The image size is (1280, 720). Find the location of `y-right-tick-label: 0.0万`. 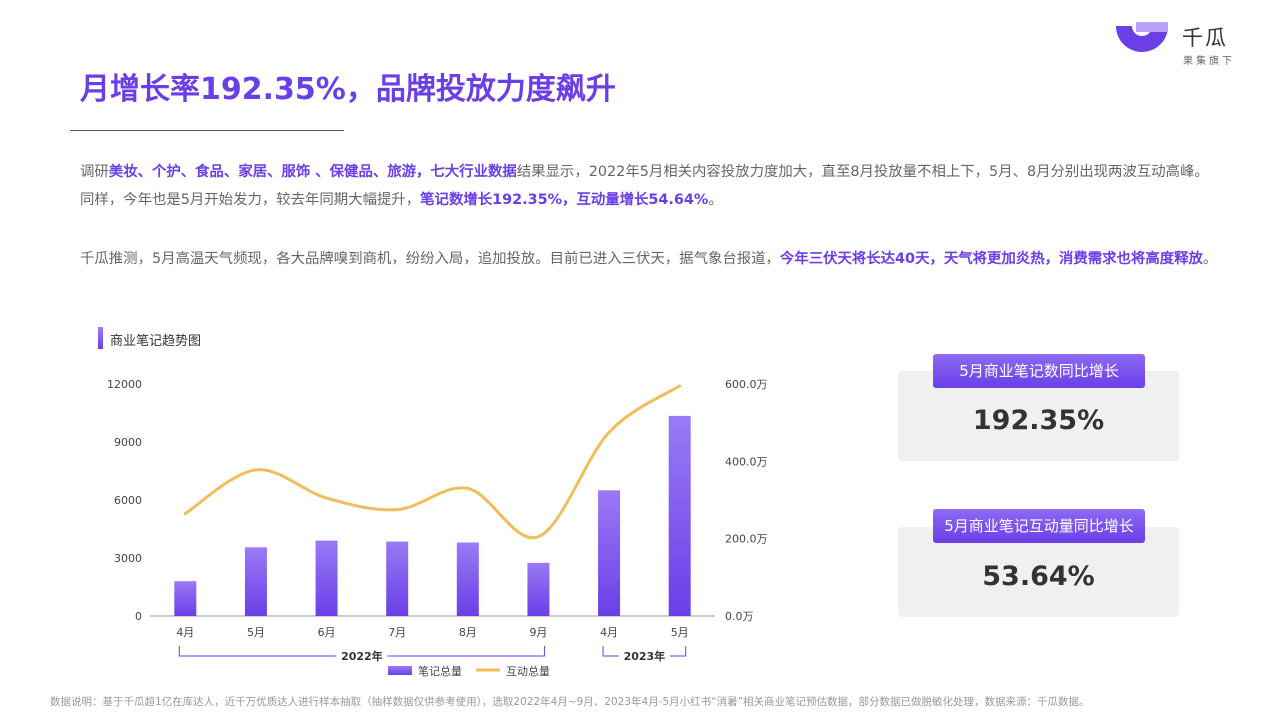

y-right-tick-label: 0.0万 is located at coordinates (739, 616).